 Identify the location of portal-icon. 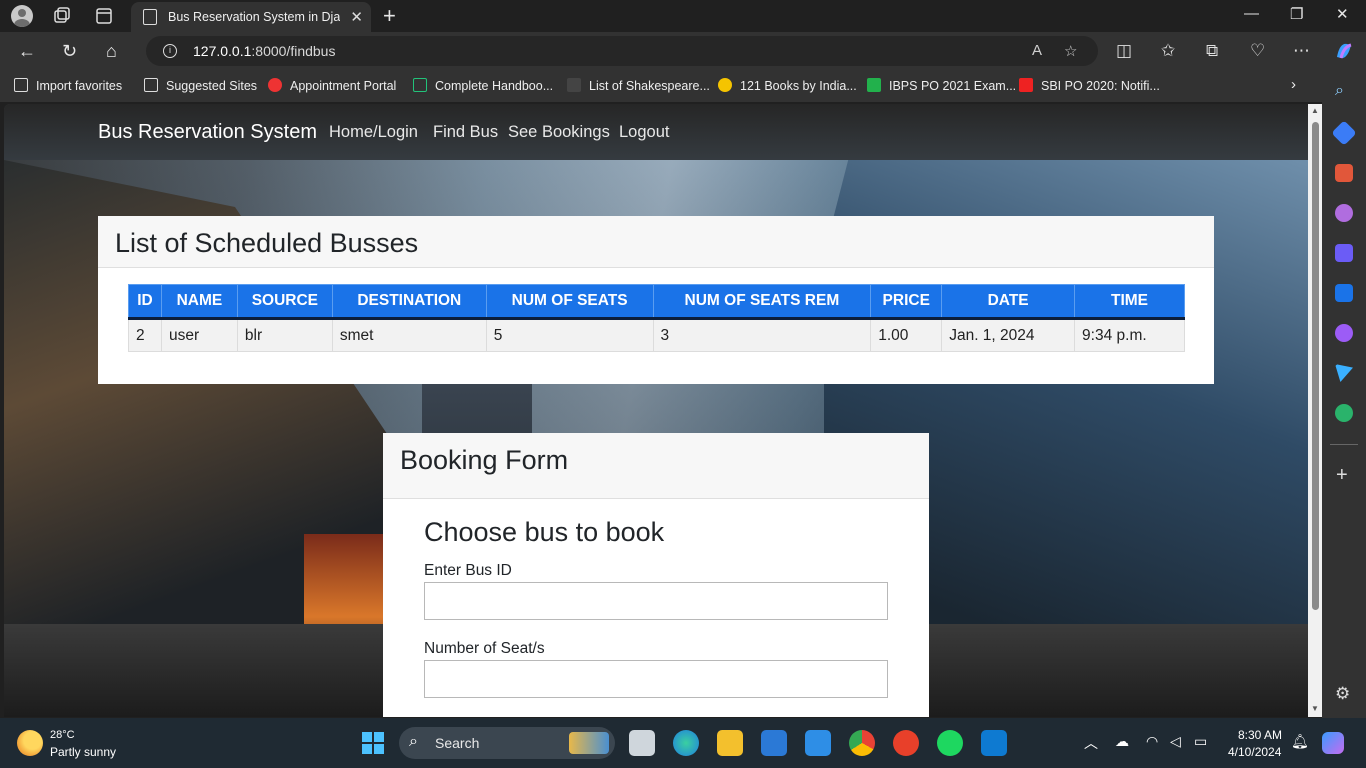
(275, 85).